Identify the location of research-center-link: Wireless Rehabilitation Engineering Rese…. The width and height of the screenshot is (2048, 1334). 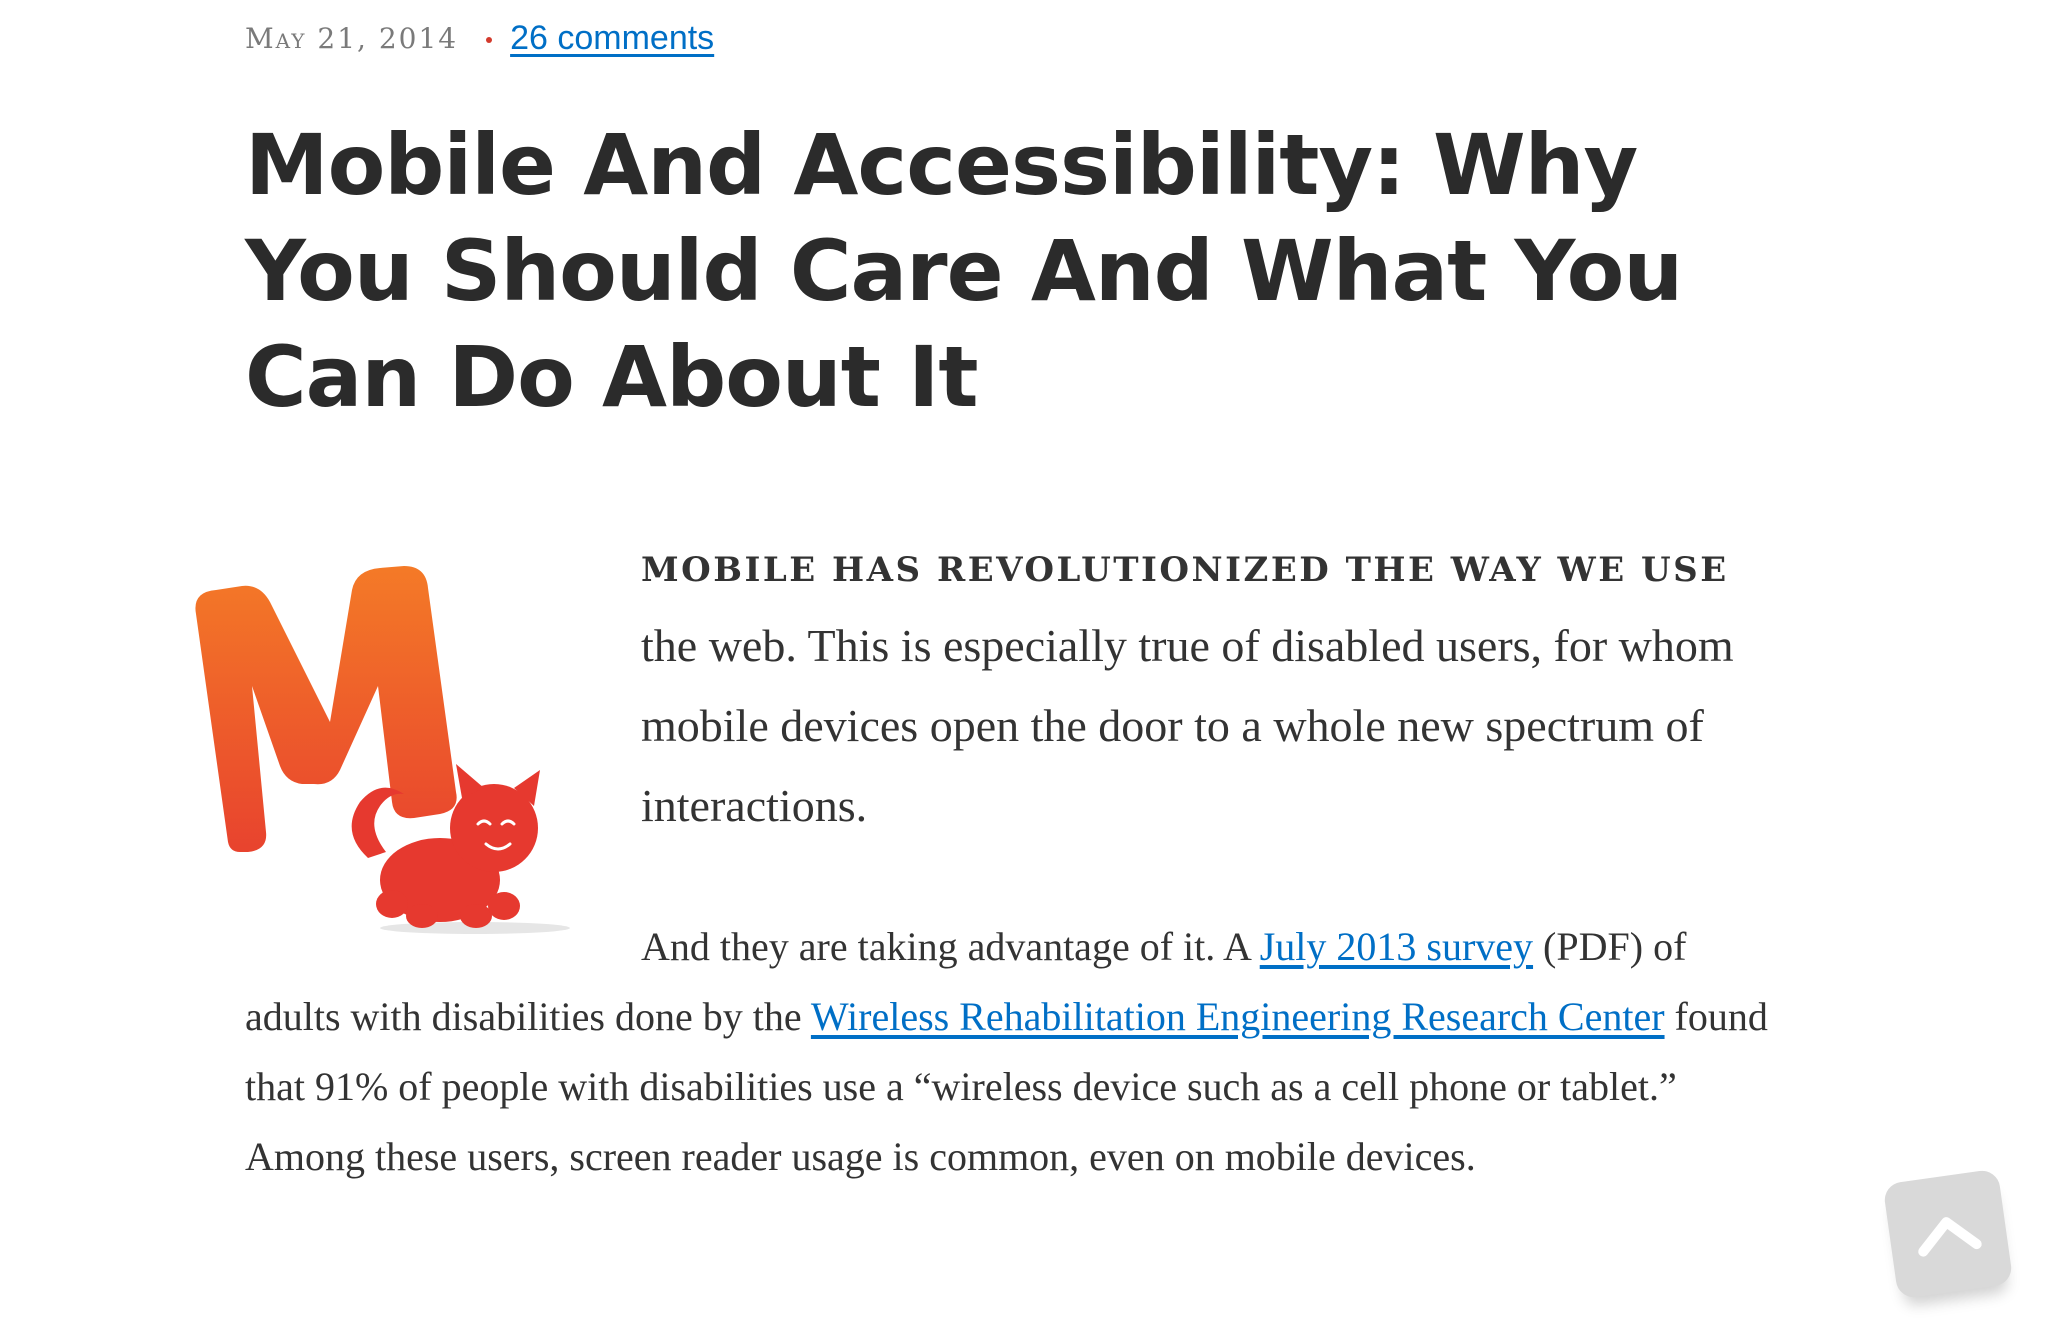
(1238, 1016).